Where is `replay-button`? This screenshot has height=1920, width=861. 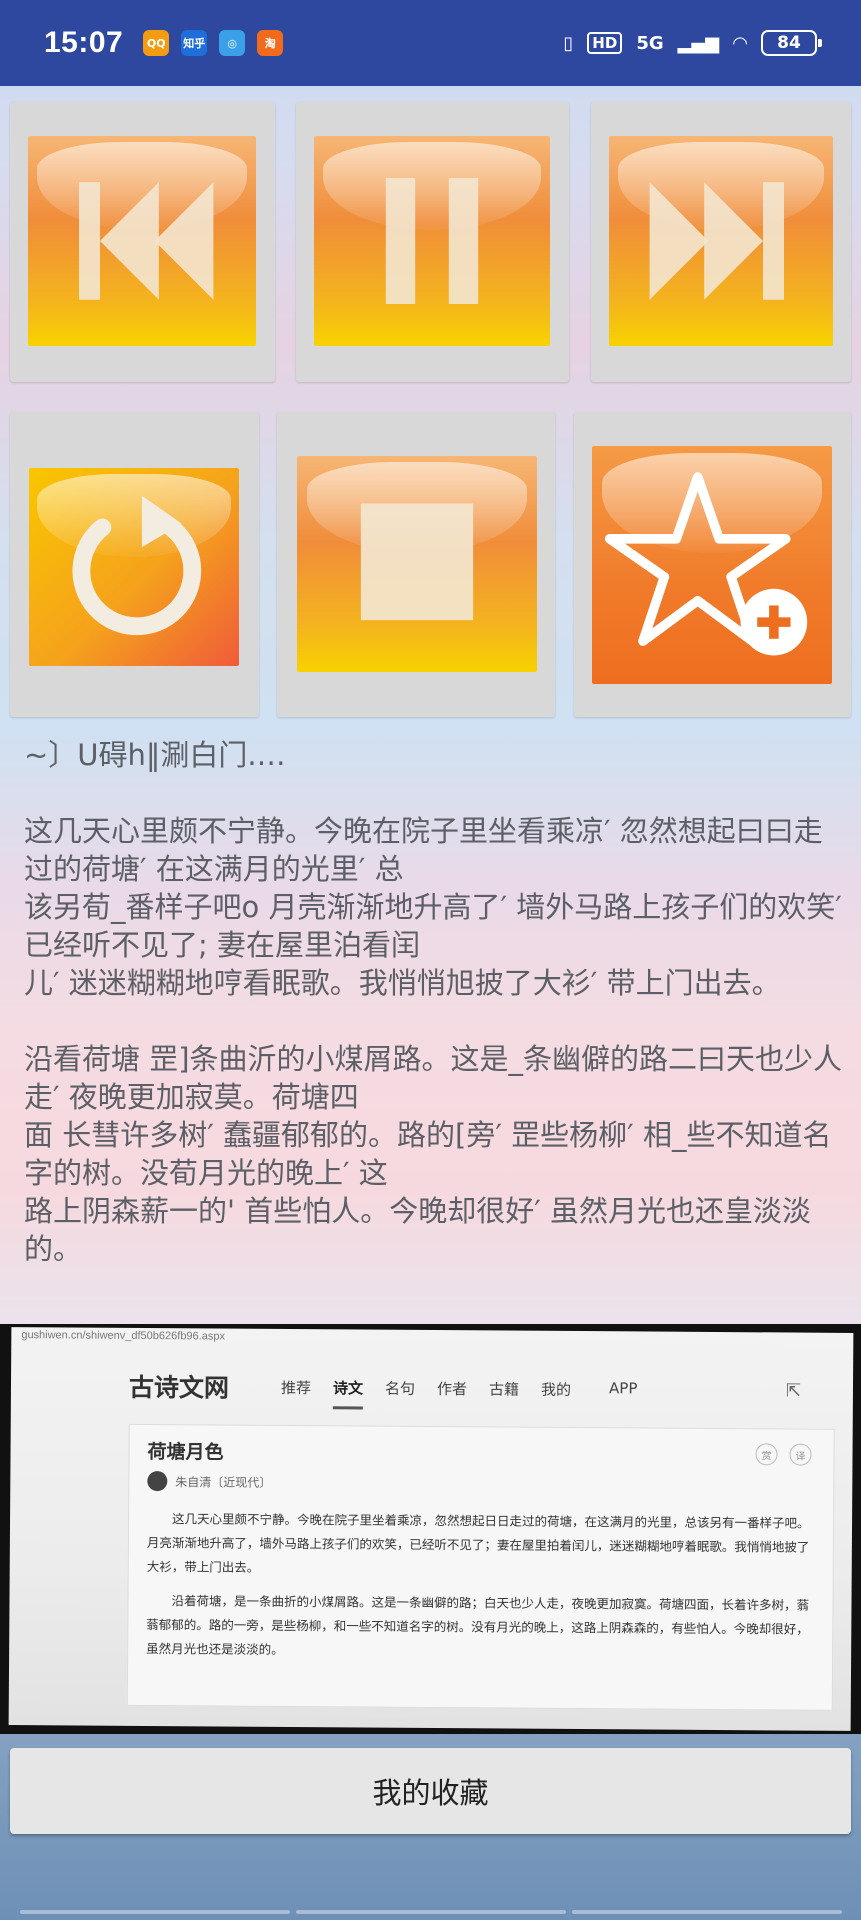
replay-button is located at coordinates (134, 564).